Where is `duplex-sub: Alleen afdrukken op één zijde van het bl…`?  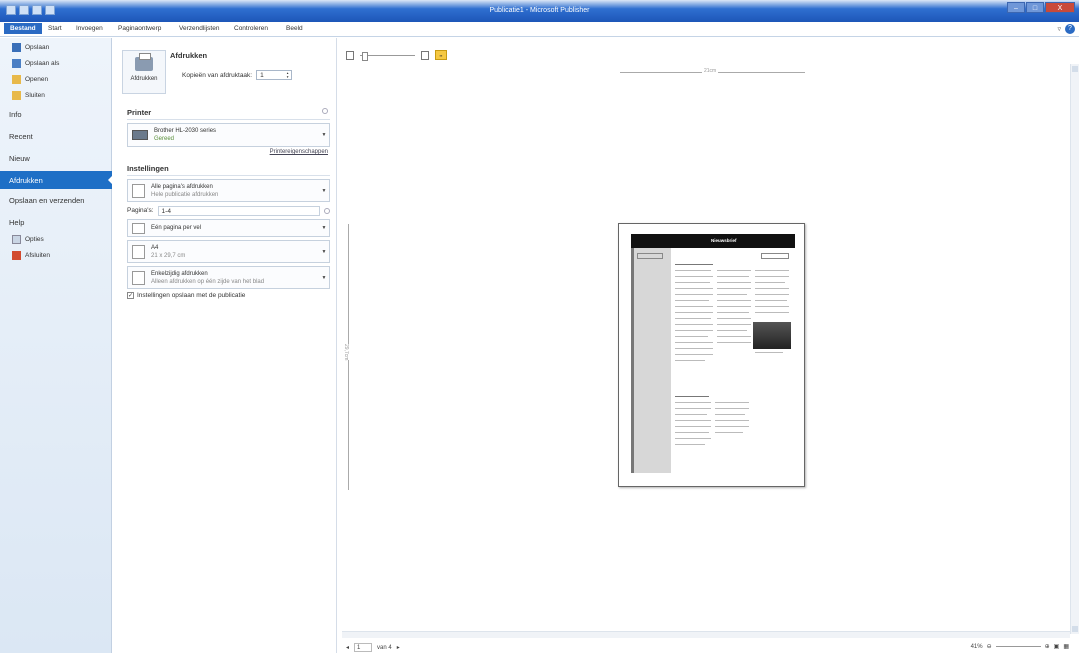
duplex-sub: Alleen afdrukken op één zijde van het bl… is located at coordinates (208, 281).